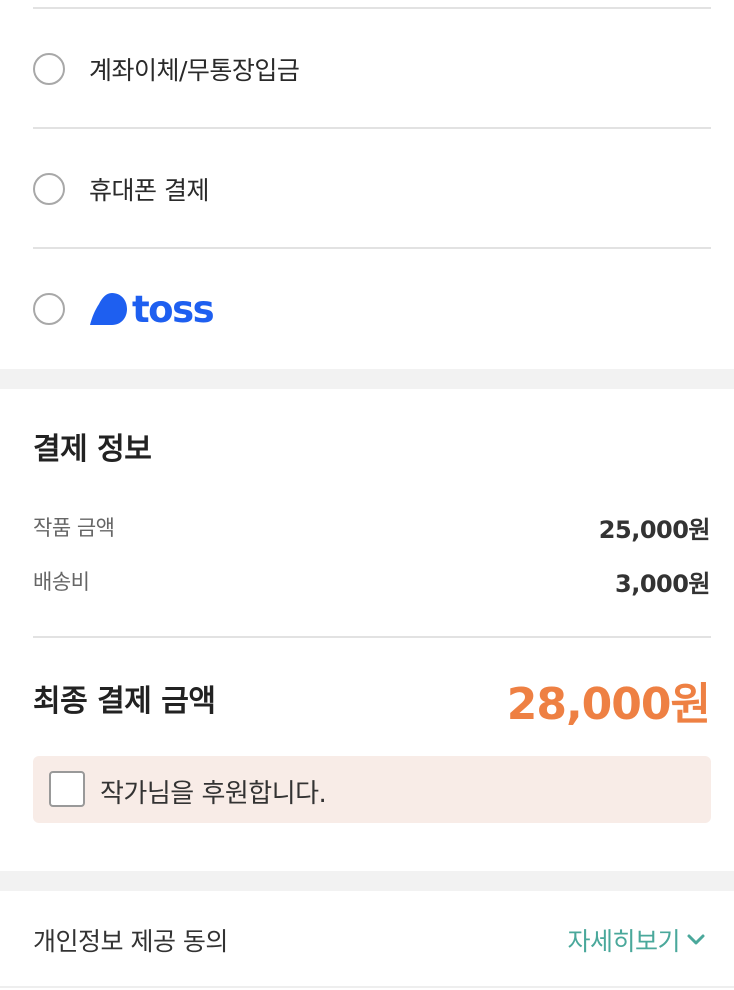 The width and height of the screenshot is (734, 990). I want to click on toss-mark-icon, so click(108, 309).